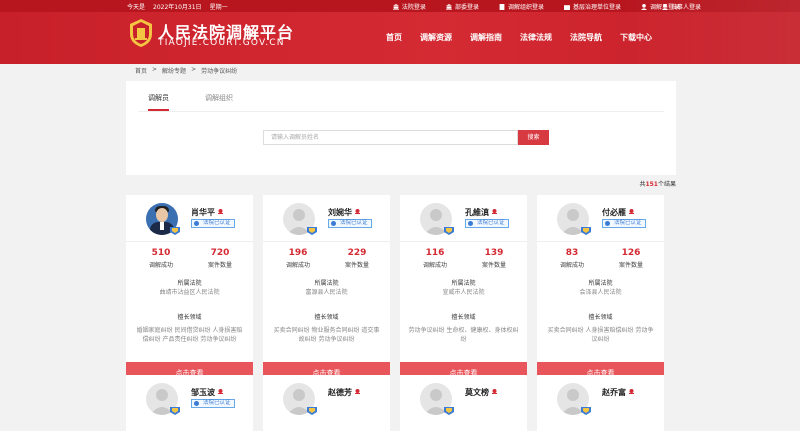 This screenshot has width=800, height=431. I want to click on breadcrumb-current: 劳动争议纠纷, so click(219, 71).